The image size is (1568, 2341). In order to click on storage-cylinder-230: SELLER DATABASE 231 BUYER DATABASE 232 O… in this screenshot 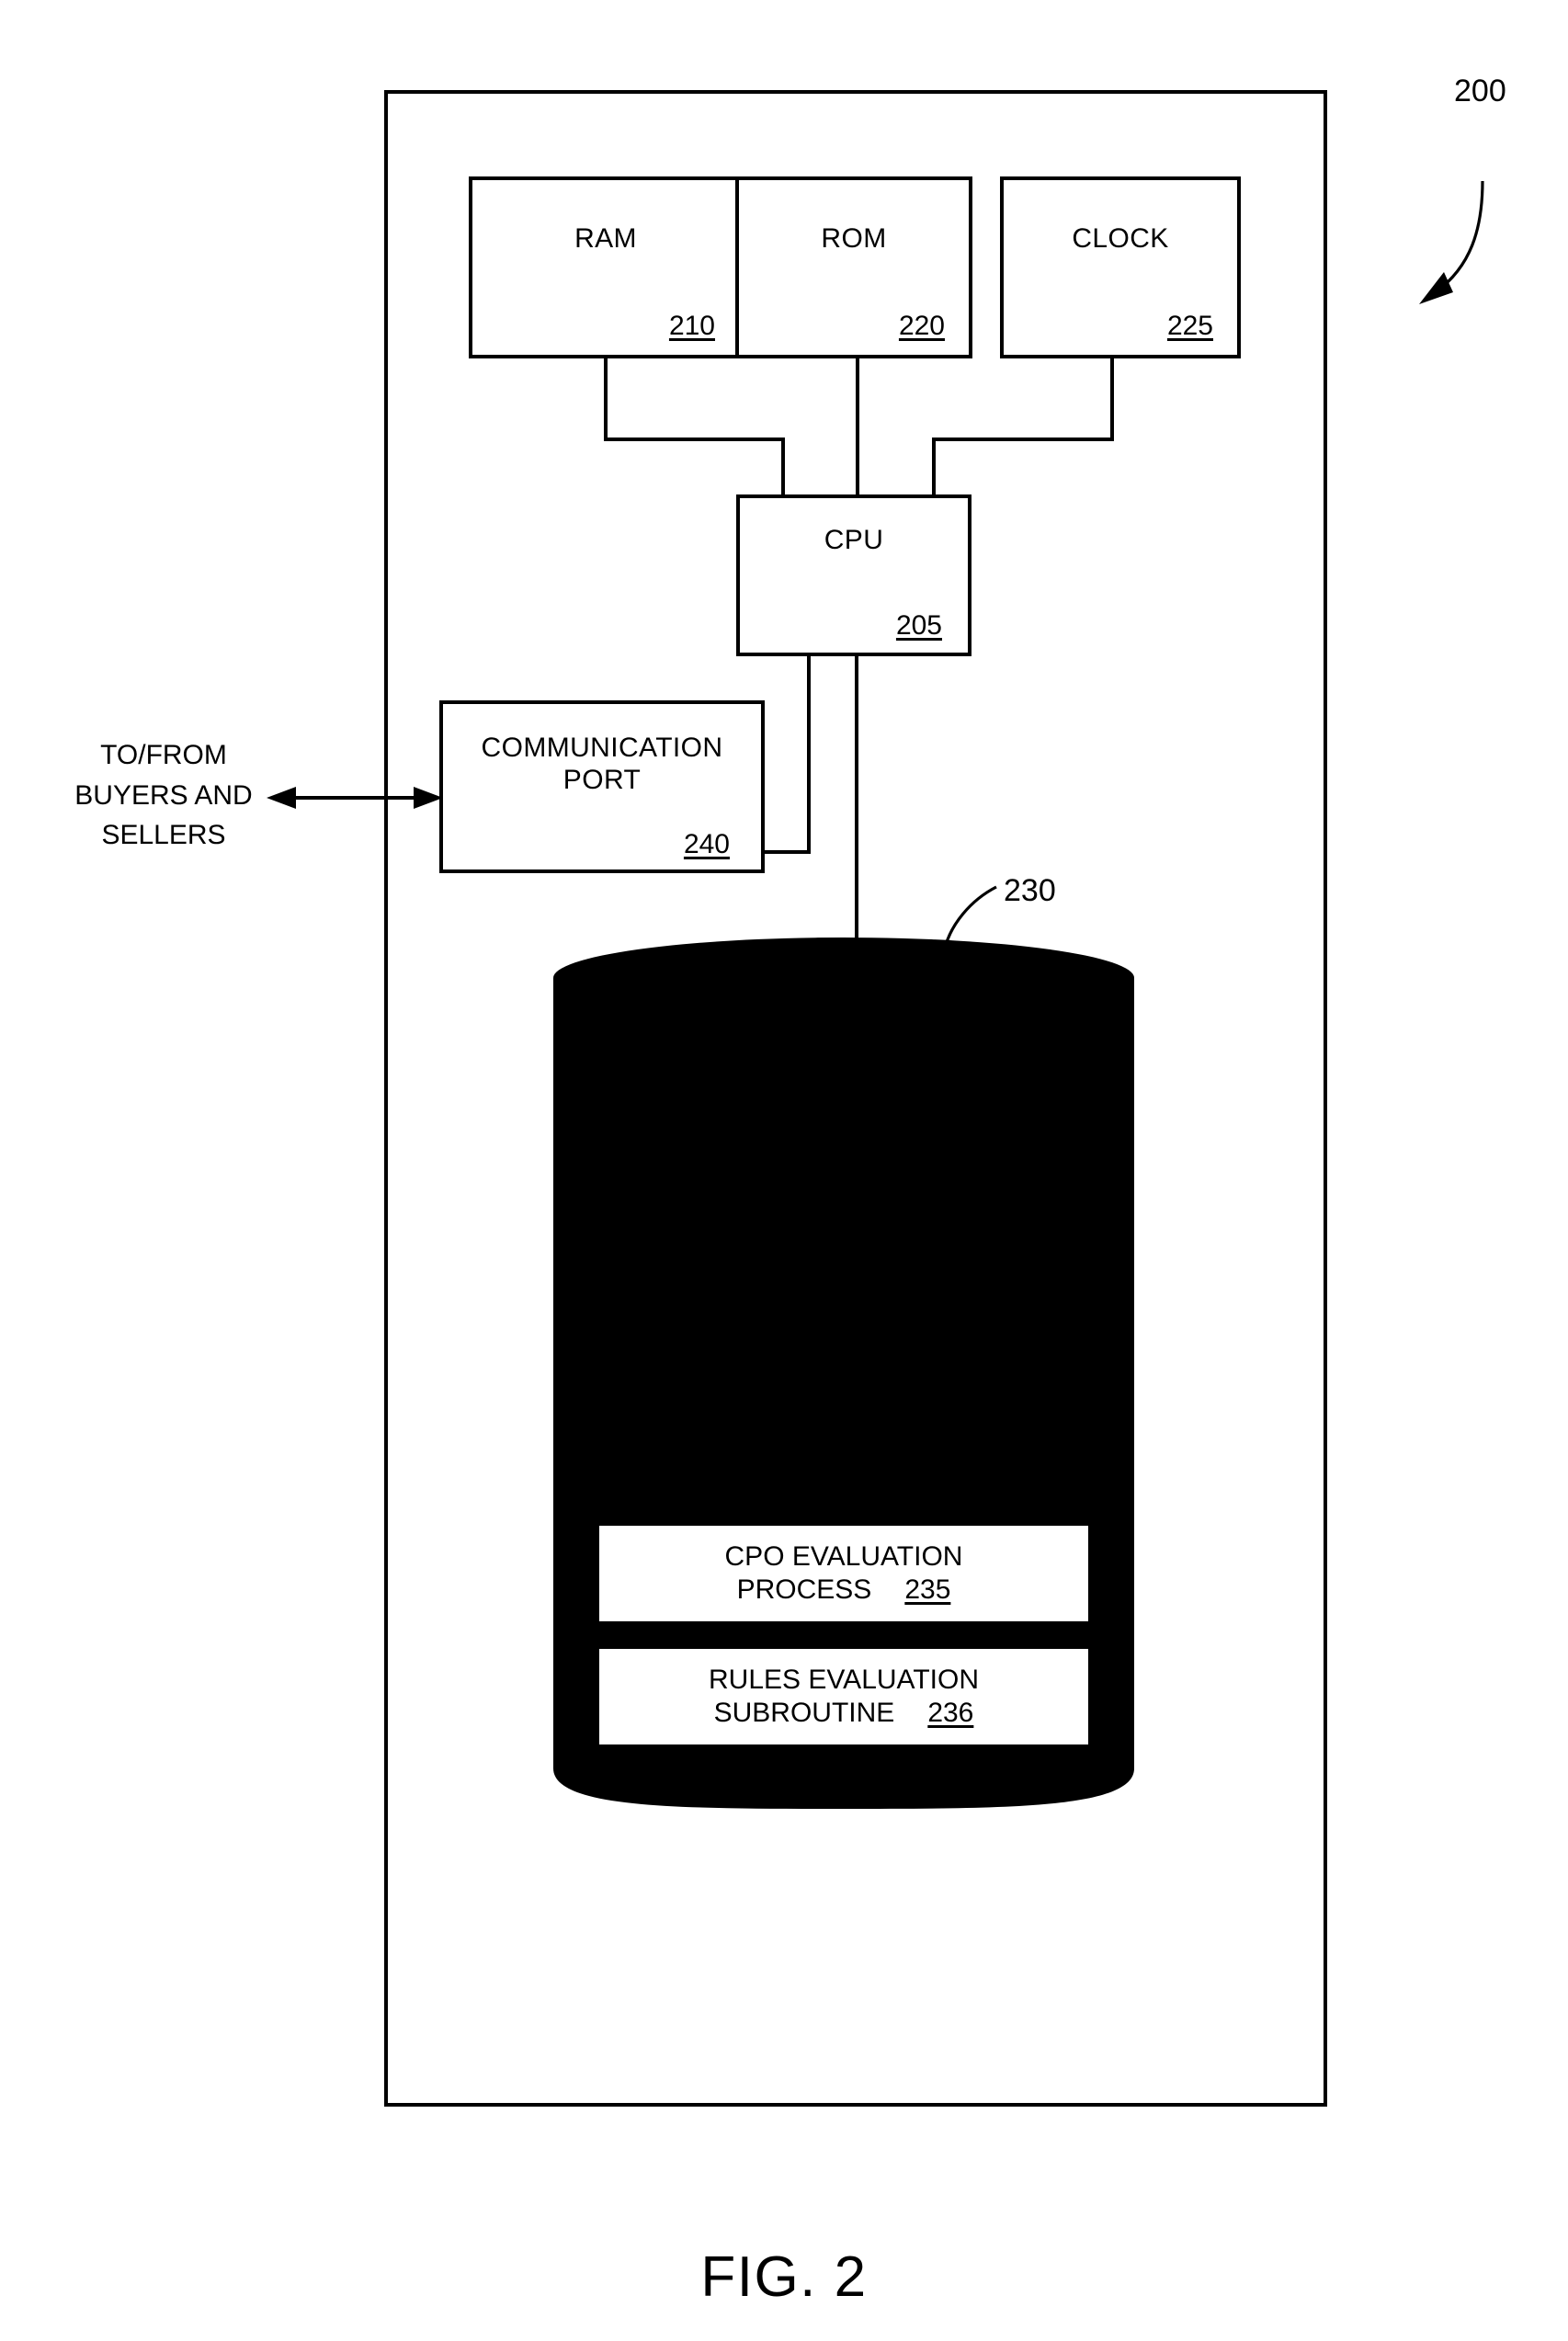, I will do `click(844, 1374)`.